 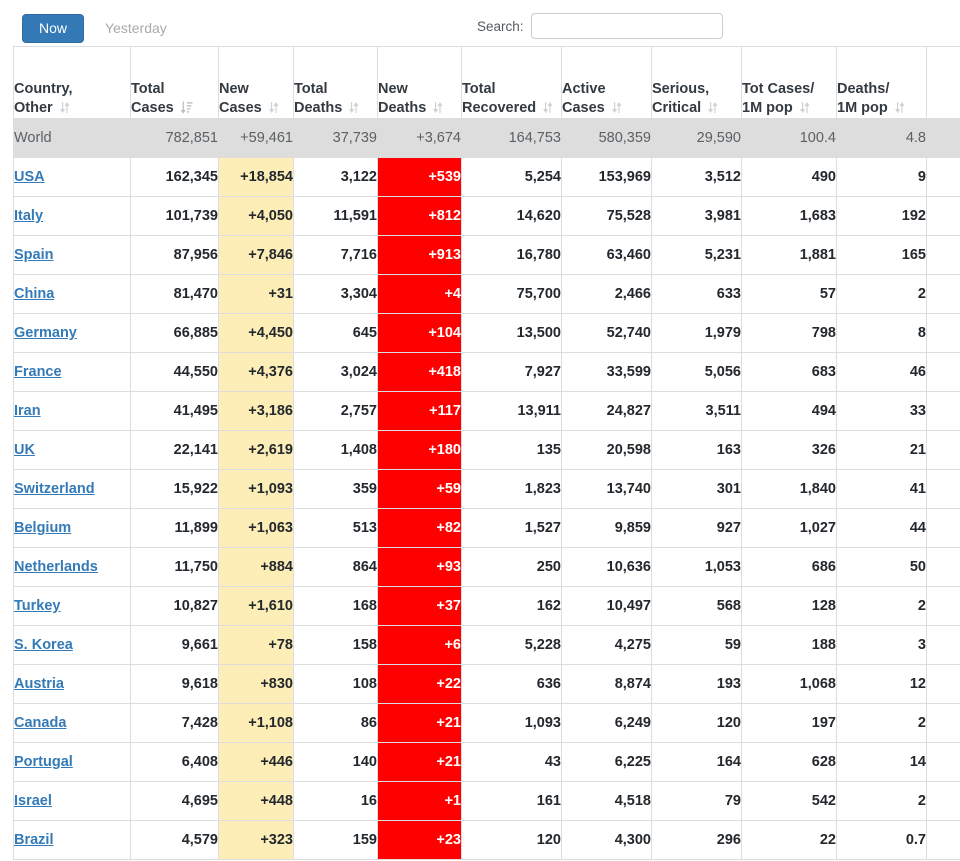 What do you see at coordinates (72, 450) in the screenshot?
I see `cell-country: UK` at bounding box center [72, 450].